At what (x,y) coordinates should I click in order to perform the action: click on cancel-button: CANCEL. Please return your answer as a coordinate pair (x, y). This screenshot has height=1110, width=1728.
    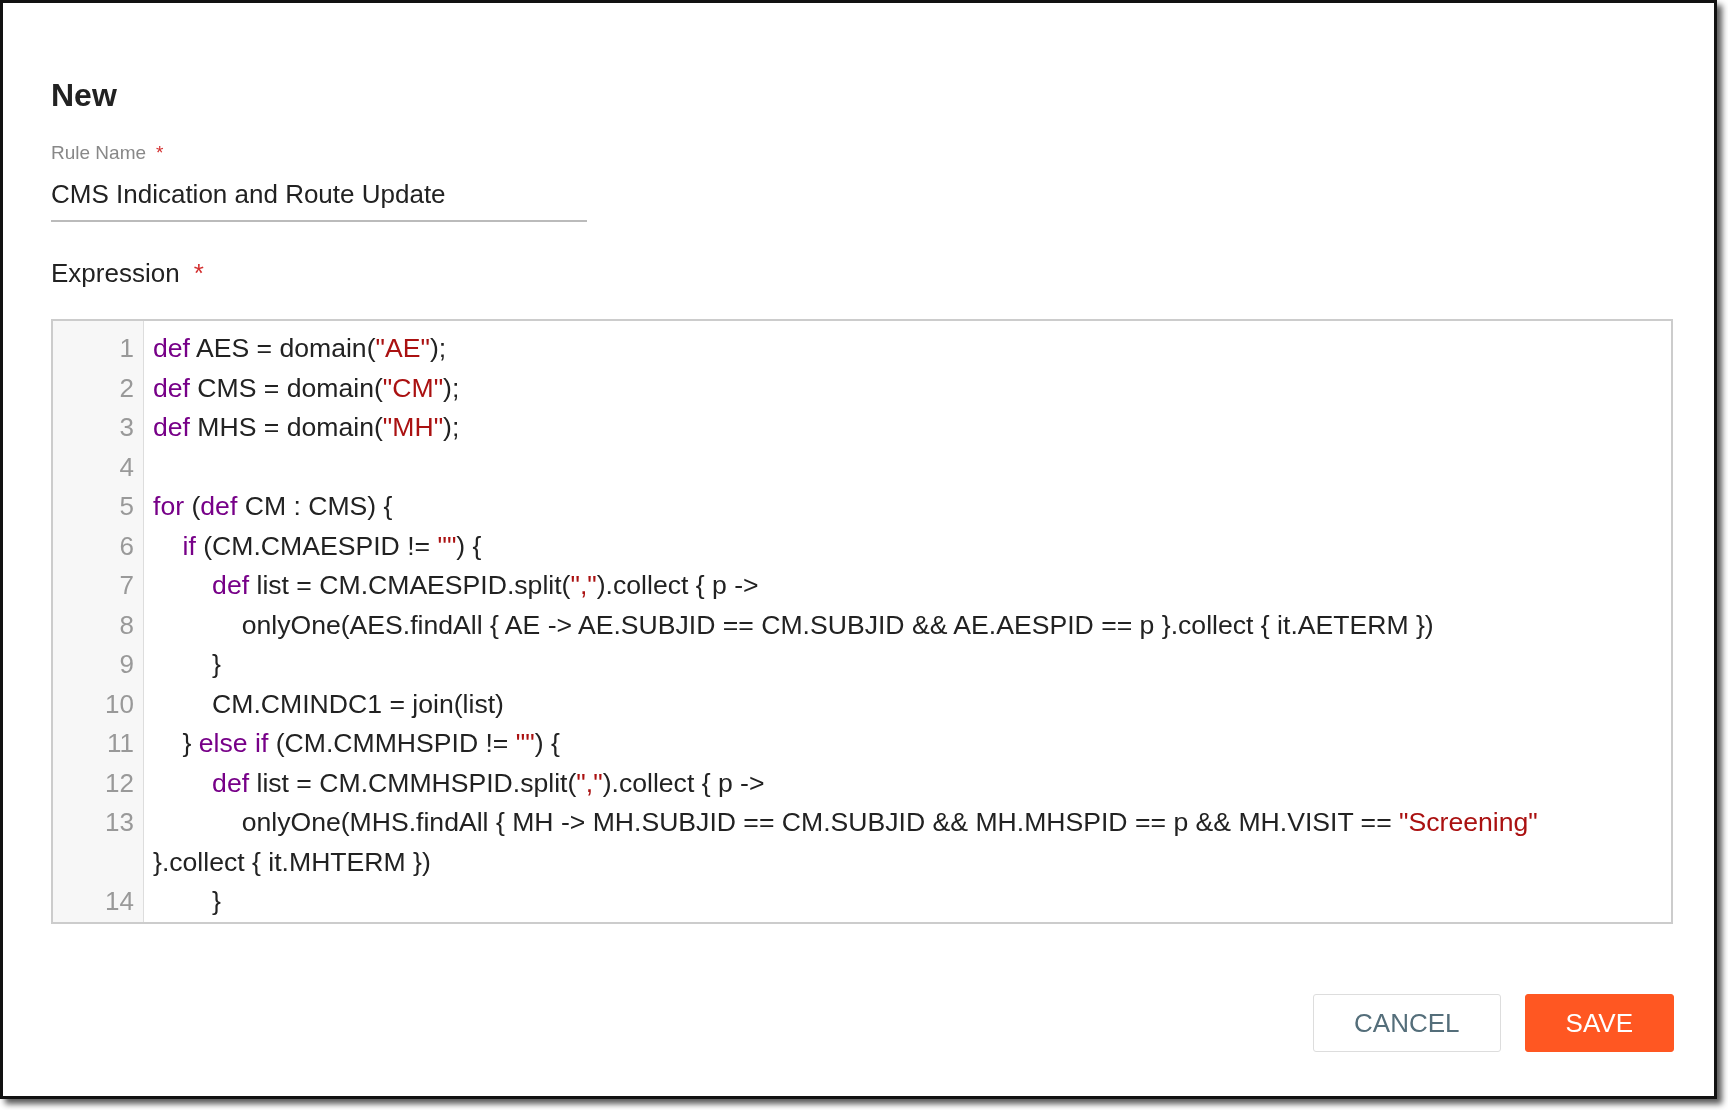
    Looking at the image, I should click on (1407, 1023).